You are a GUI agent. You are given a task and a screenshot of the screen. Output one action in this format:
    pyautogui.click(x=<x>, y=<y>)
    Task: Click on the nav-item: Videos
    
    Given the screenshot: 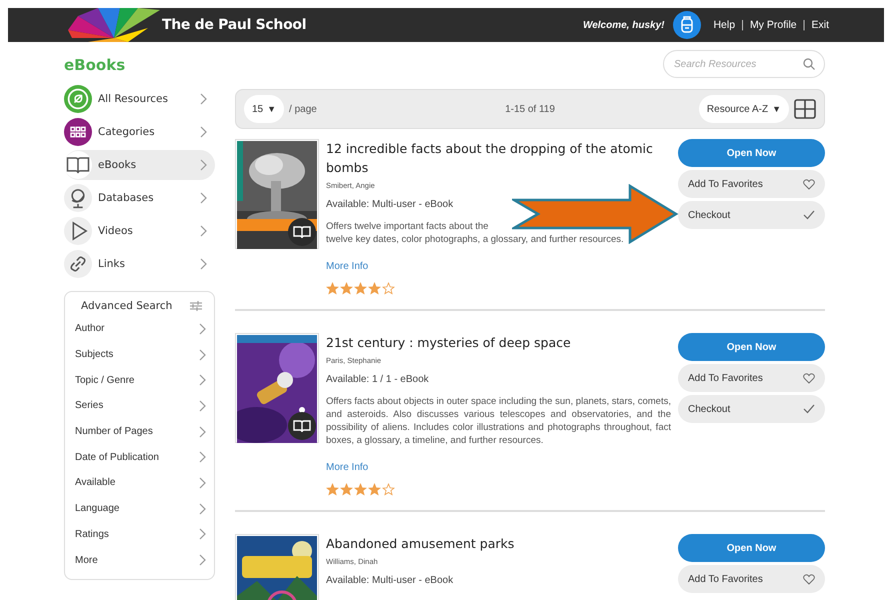 What is the action you would take?
    pyautogui.click(x=139, y=231)
    